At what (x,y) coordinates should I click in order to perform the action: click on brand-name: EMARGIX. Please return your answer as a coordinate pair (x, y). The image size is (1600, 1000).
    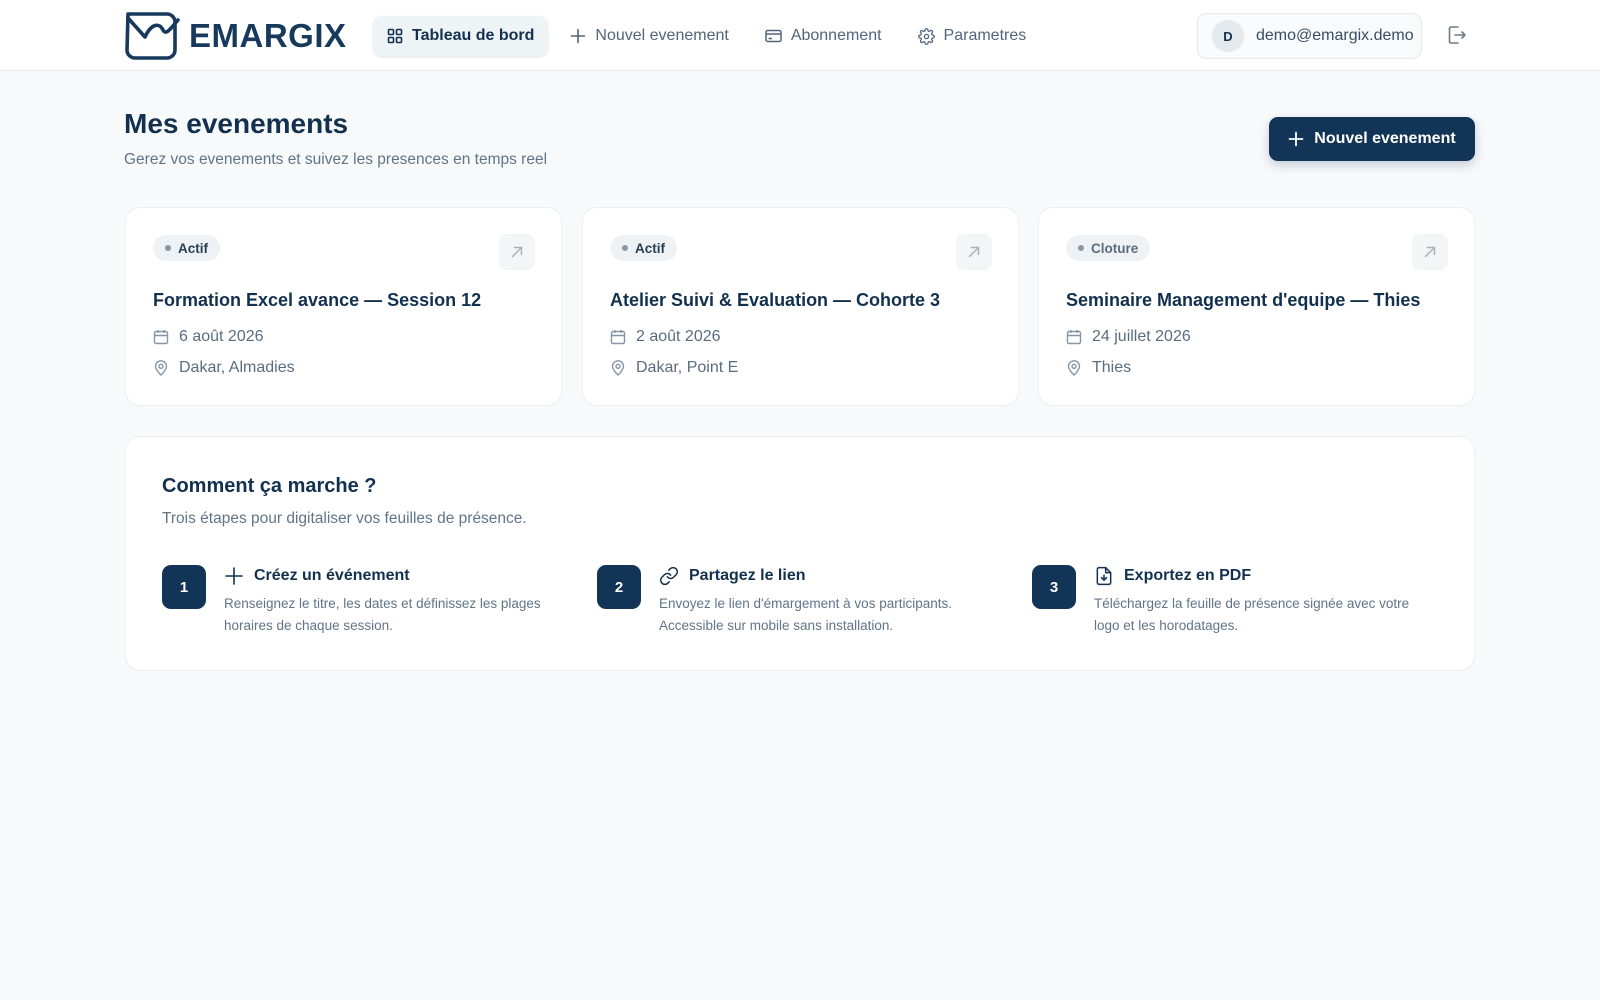
    Looking at the image, I should click on (268, 35).